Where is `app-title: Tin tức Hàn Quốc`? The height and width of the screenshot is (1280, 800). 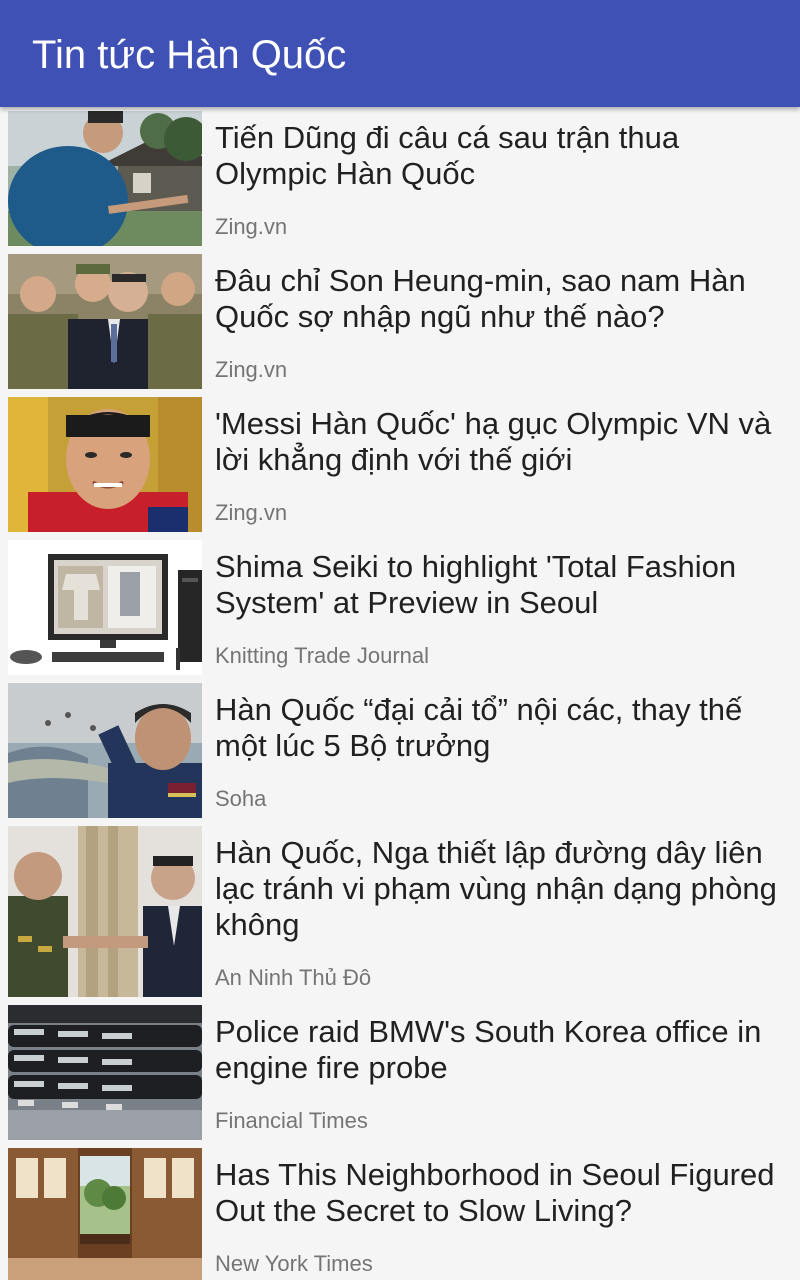
app-title: Tin tức Hàn Quốc is located at coordinates (189, 55).